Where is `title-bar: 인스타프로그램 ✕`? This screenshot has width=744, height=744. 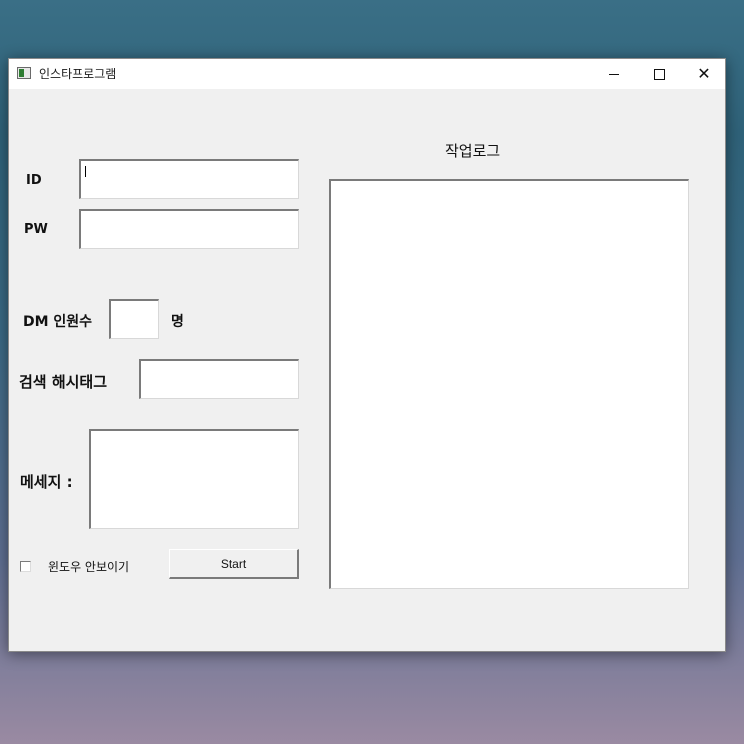 title-bar: 인스타프로그램 ✕ is located at coordinates (367, 74).